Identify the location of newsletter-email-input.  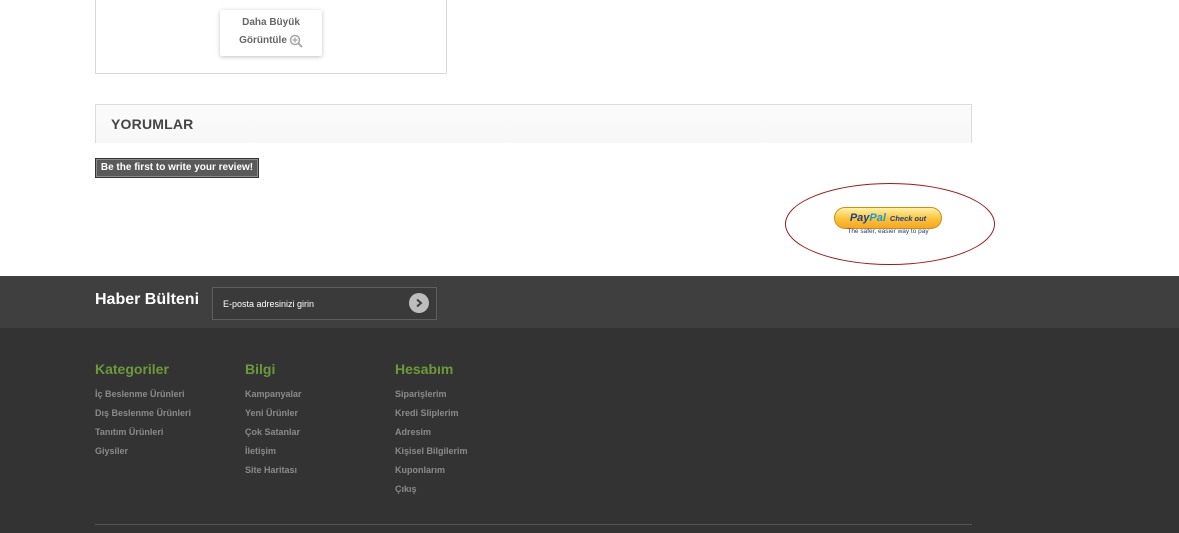
(308, 303).